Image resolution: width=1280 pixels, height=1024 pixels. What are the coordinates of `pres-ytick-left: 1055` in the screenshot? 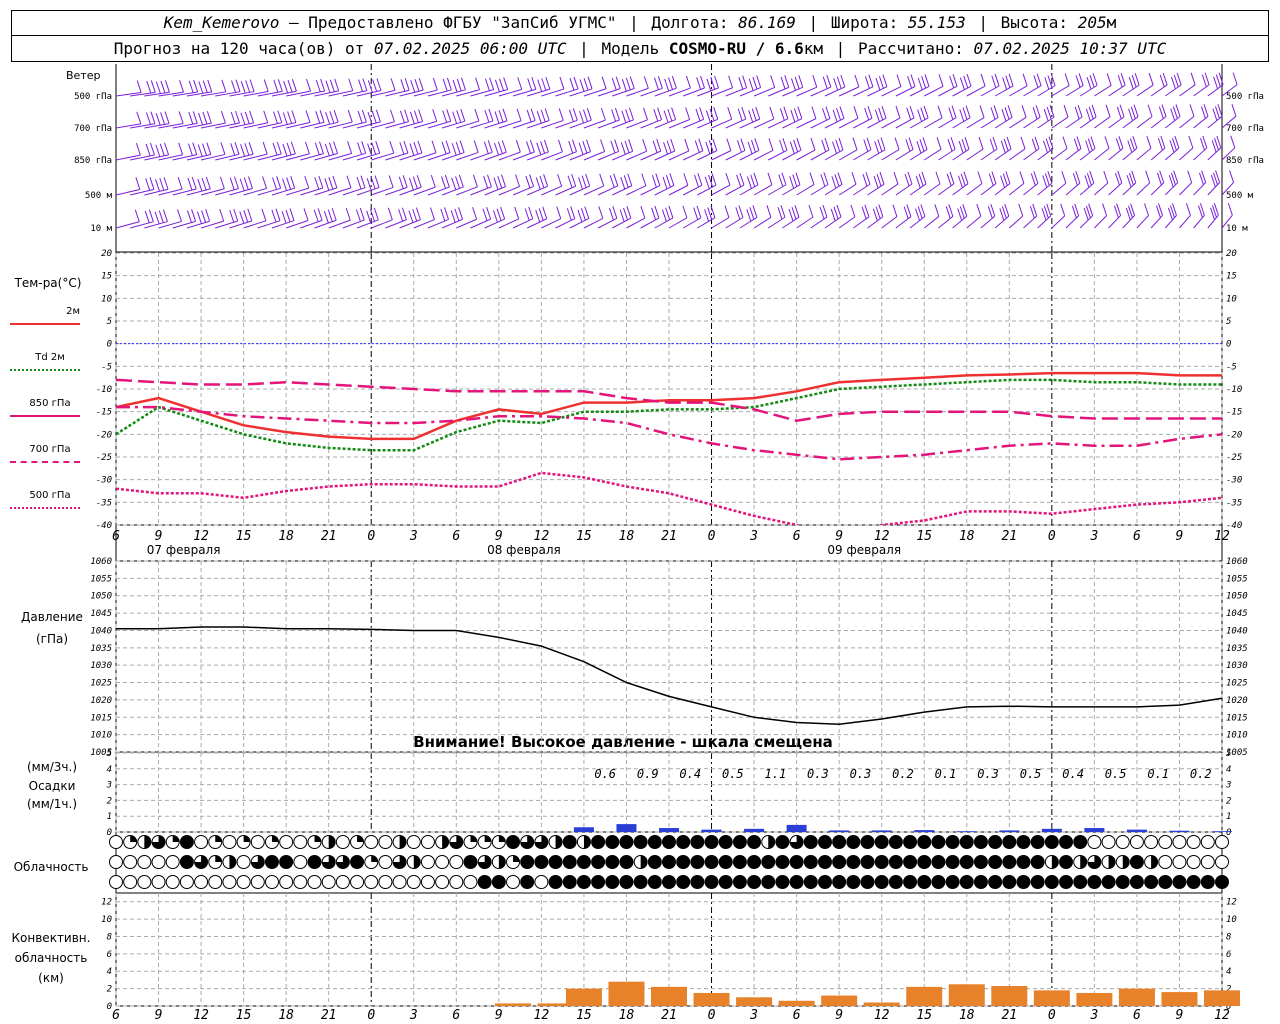 It's located at (101, 579).